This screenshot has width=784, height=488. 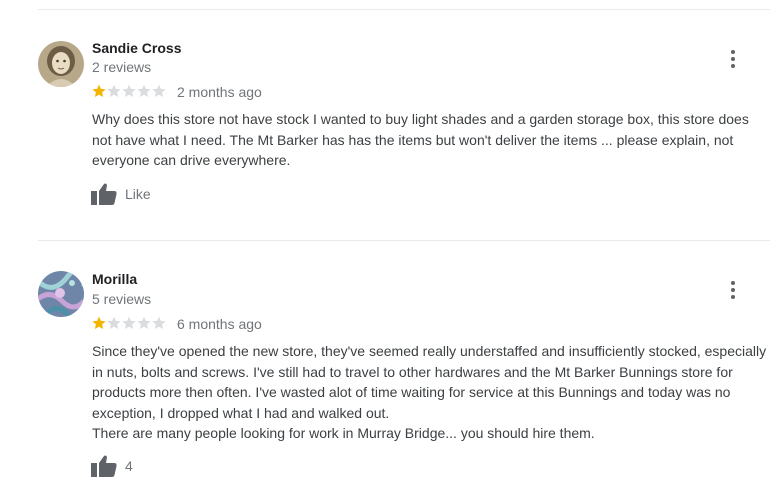 What do you see at coordinates (219, 324) in the screenshot?
I see `review-date: 6 months ago` at bounding box center [219, 324].